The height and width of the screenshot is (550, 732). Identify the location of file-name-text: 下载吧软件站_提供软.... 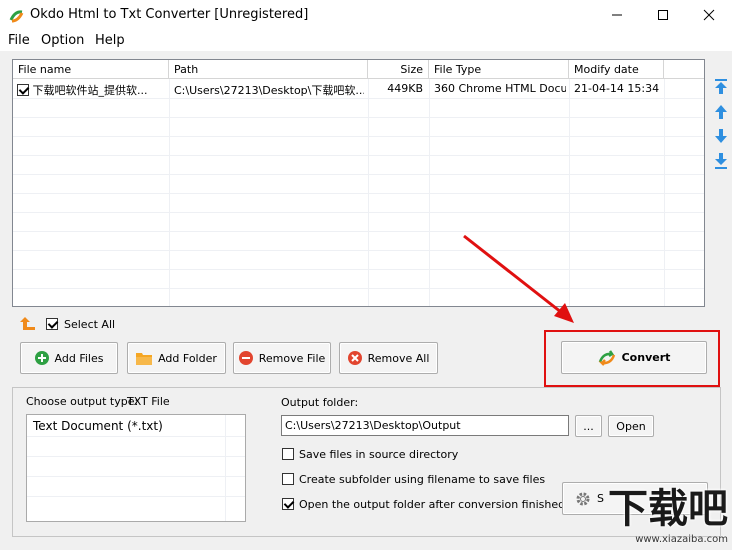
(90, 90).